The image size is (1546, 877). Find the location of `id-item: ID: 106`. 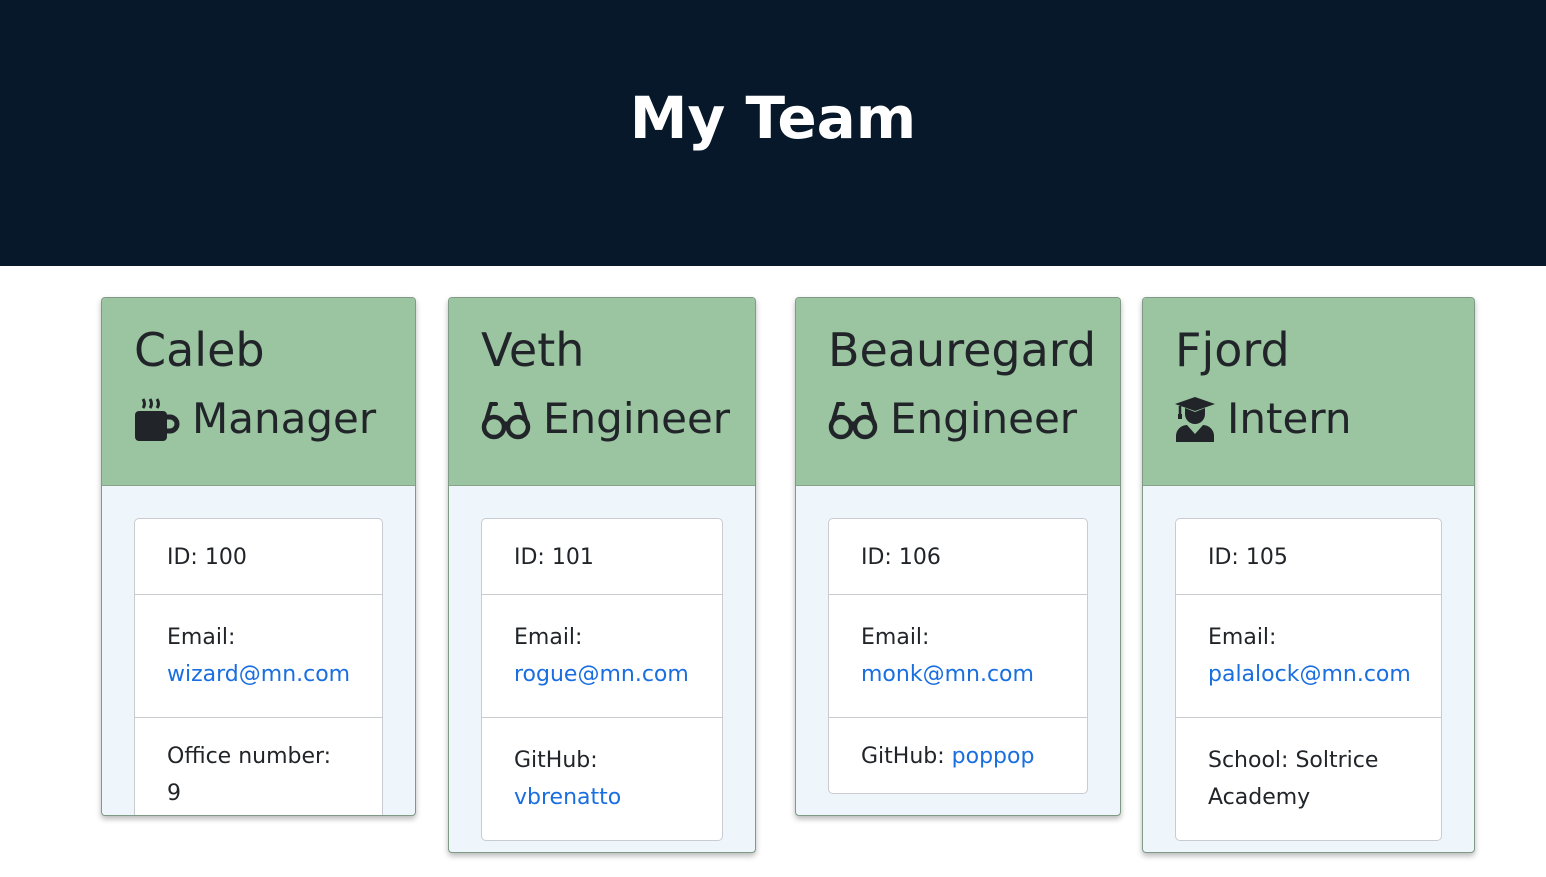

id-item: ID: 106 is located at coordinates (901, 557).